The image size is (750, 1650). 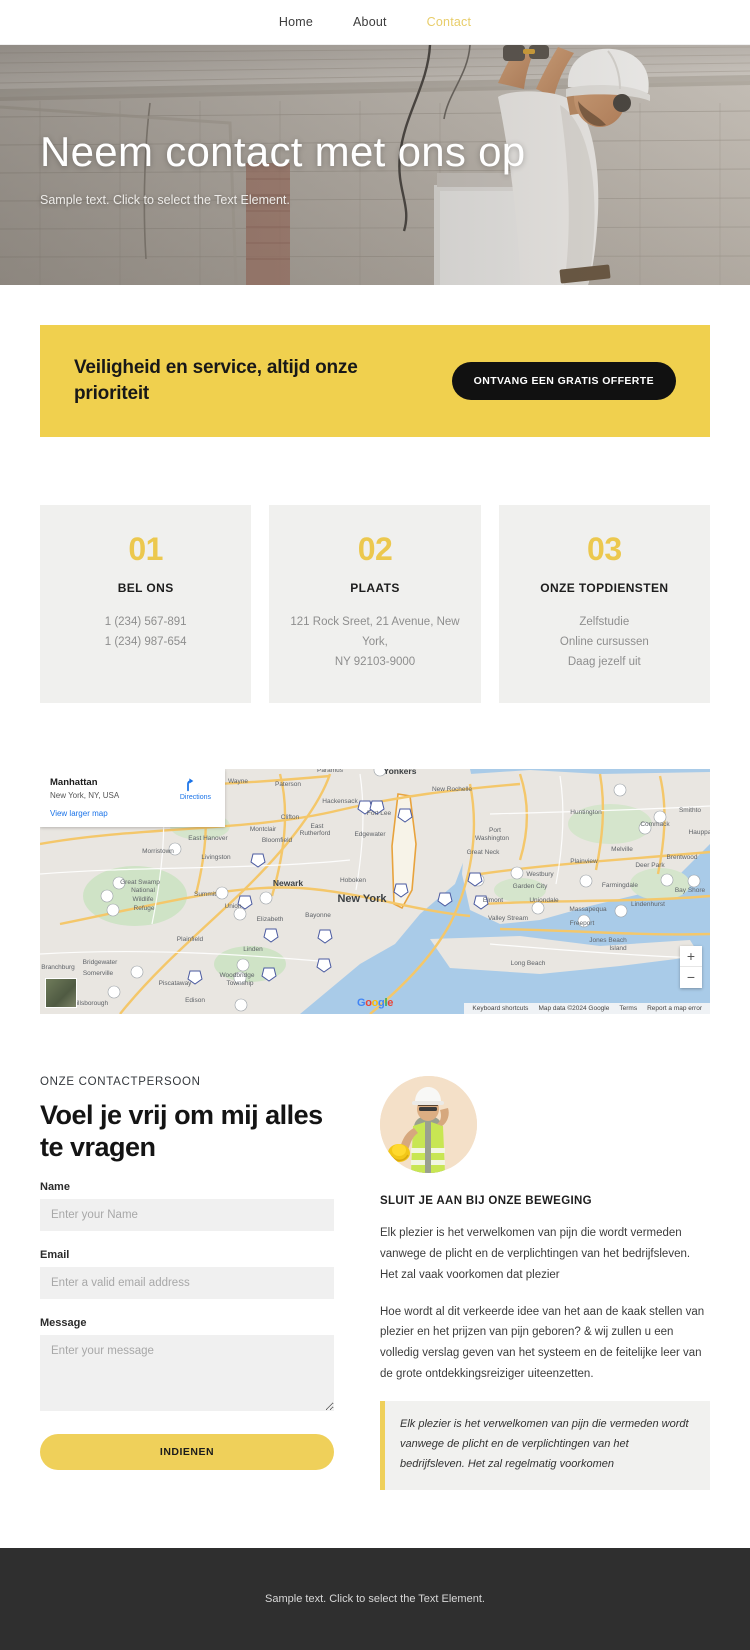 I want to click on map-label: Freeport, so click(x=582, y=923).